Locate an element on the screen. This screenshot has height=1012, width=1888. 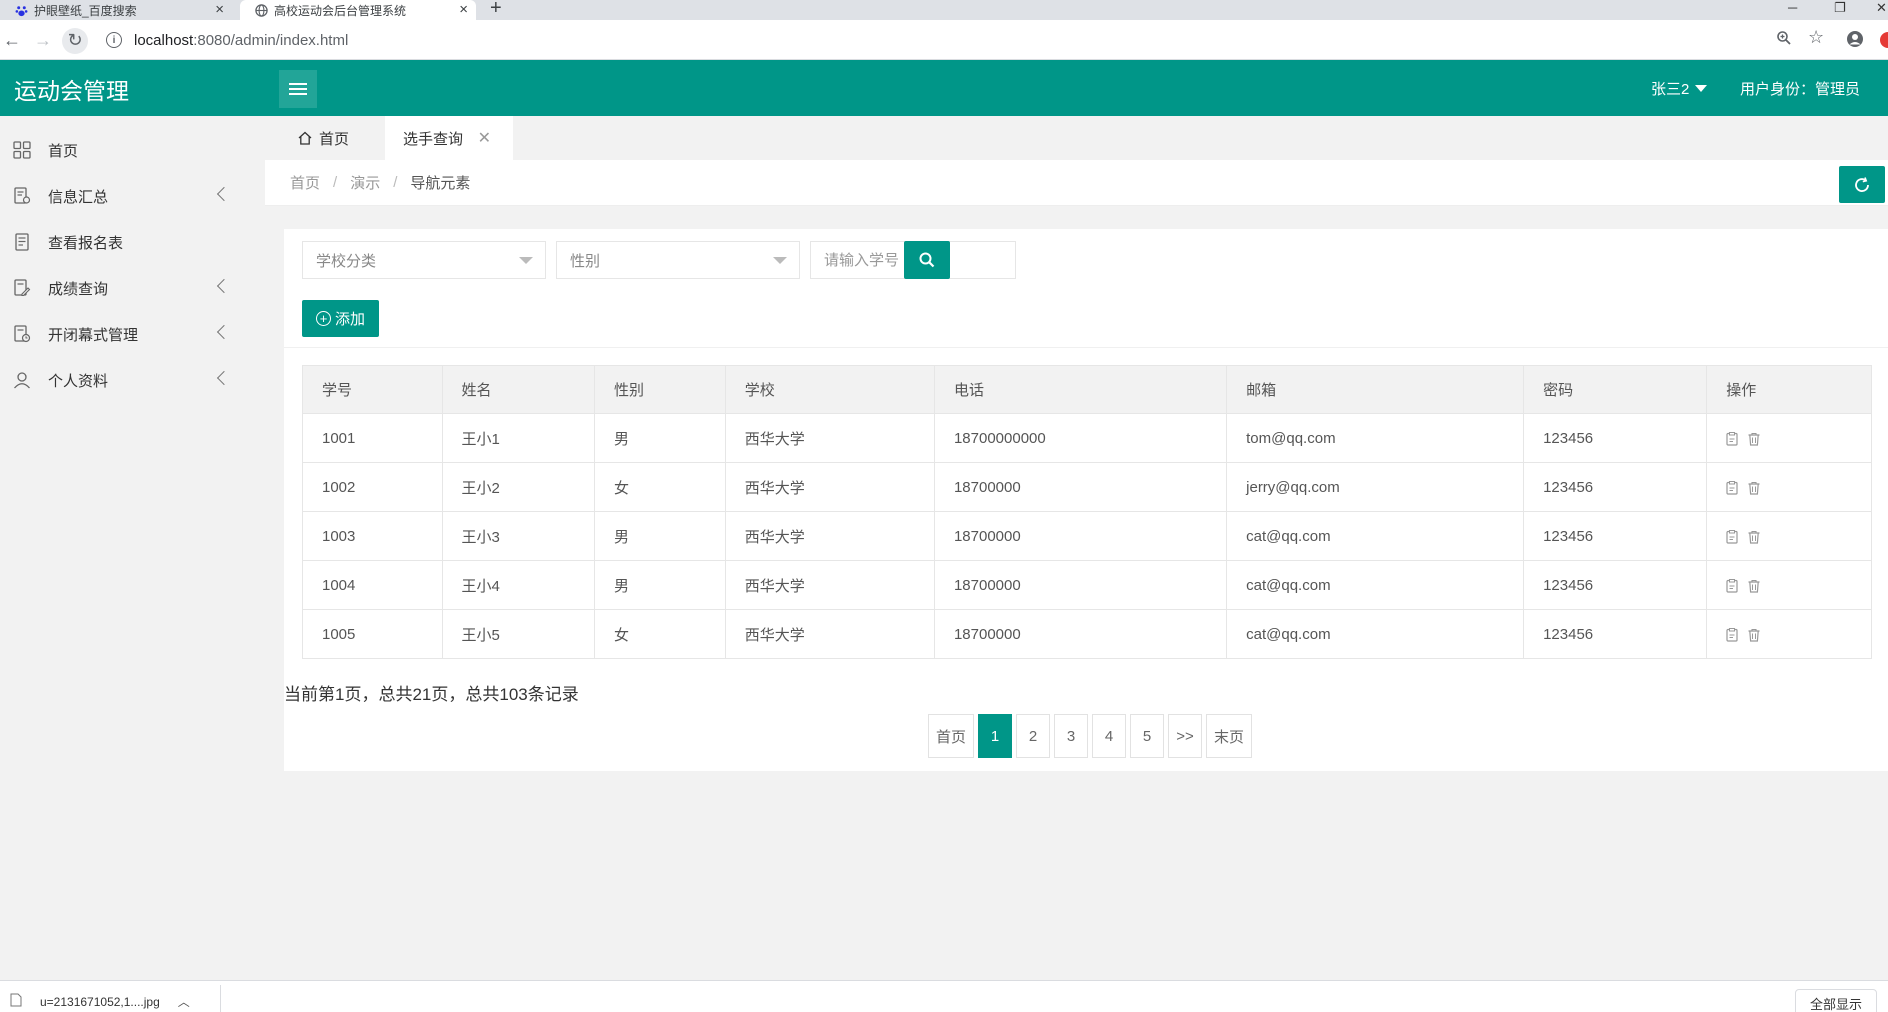
restore-icon: ❐ is located at coordinates (1840, 8).